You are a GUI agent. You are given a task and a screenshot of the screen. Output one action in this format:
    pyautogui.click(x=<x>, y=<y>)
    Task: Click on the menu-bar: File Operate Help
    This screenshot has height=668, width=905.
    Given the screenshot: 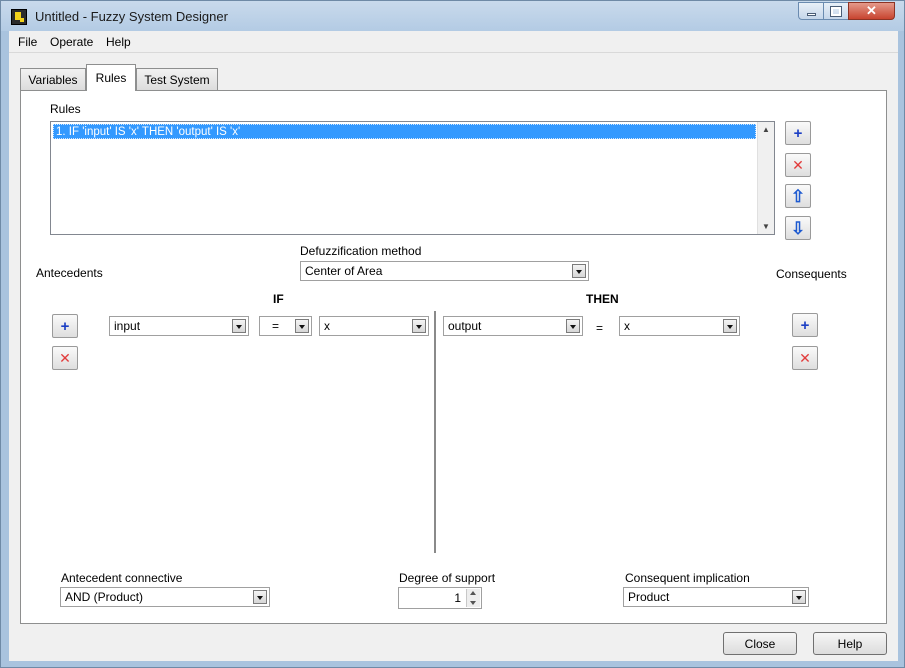 What is the action you would take?
    pyautogui.click(x=453, y=42)
    